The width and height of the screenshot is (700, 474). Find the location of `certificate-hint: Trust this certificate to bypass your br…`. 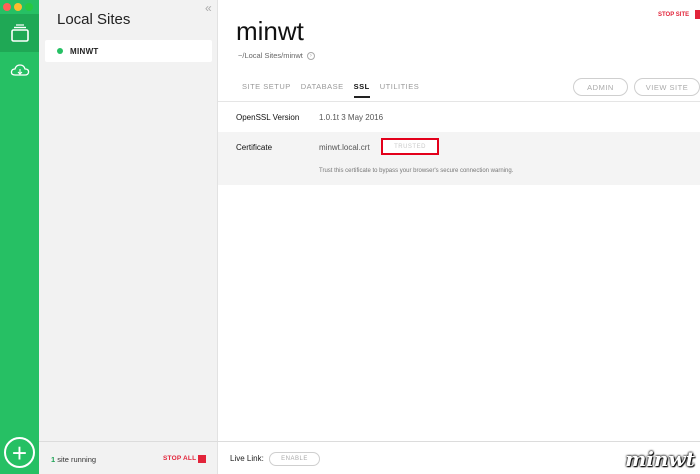

certificate-hint: Trust this certificate to bypass your br… is located at coordinates (416, 171).